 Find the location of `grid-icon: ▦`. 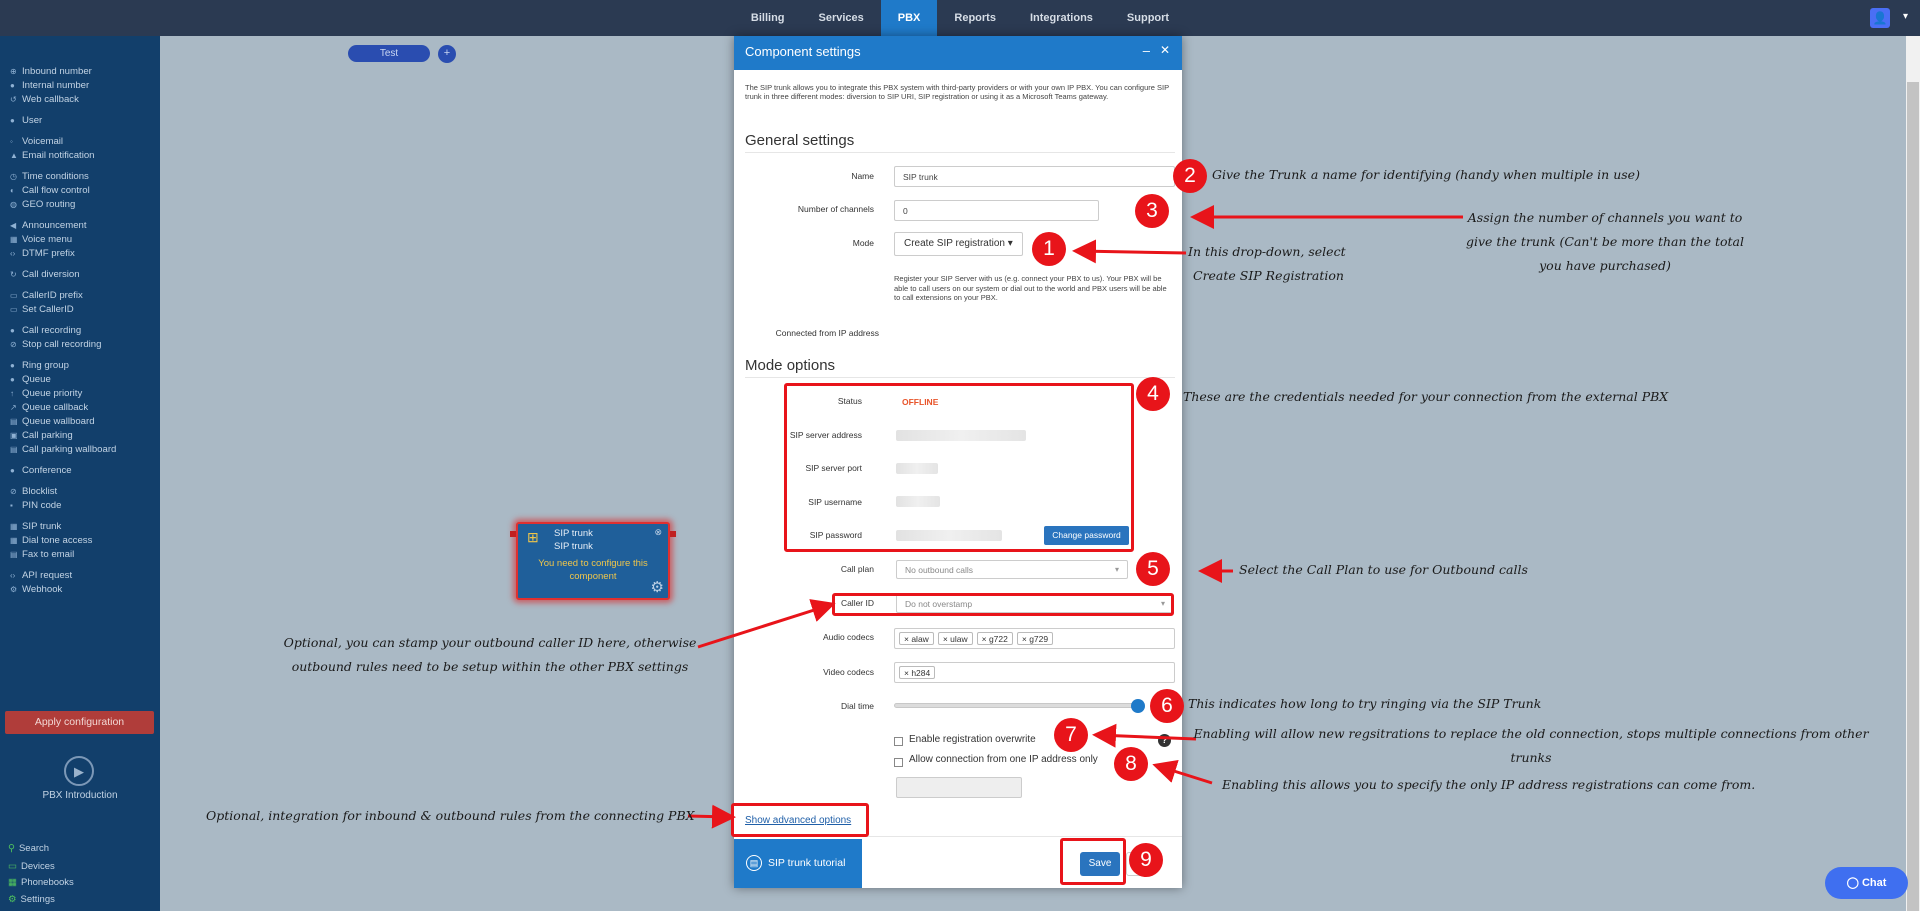

grid-icon: ▦ is located at coordinates (14, 540).